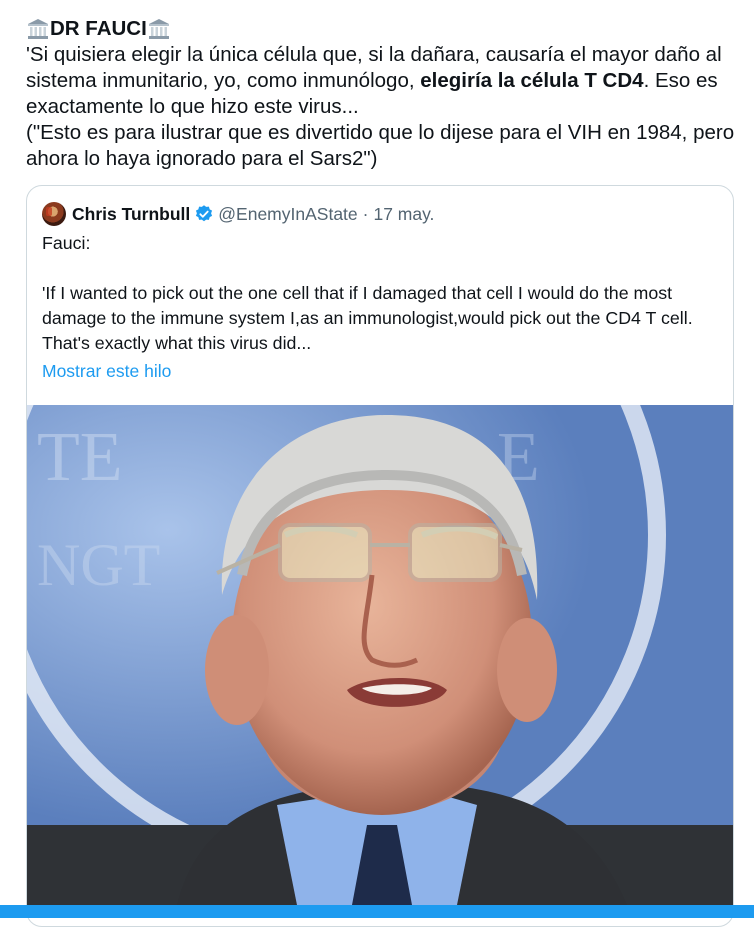 Image resolution: width=754 pixels, height=927 pixels. I want to click on tweet-date: 17 may., so click(403, 214).